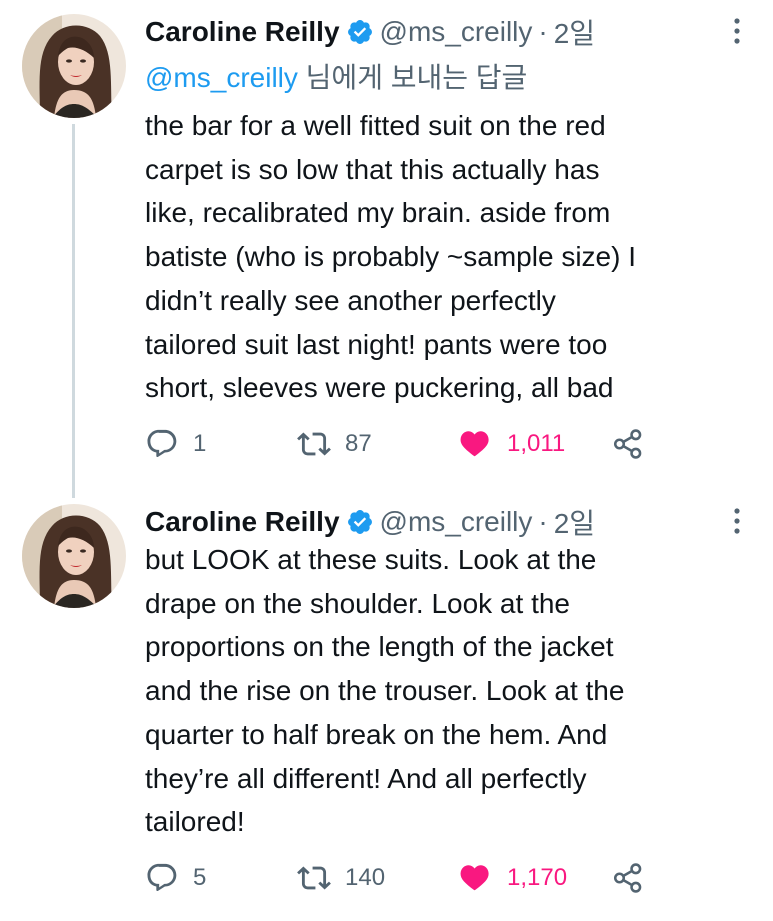 This screenshot has height=921, width=773. What do you see at coordinates (536, 443) in the screenshot?
I see `like-count: 1,011` at bounding box center [536, 443].